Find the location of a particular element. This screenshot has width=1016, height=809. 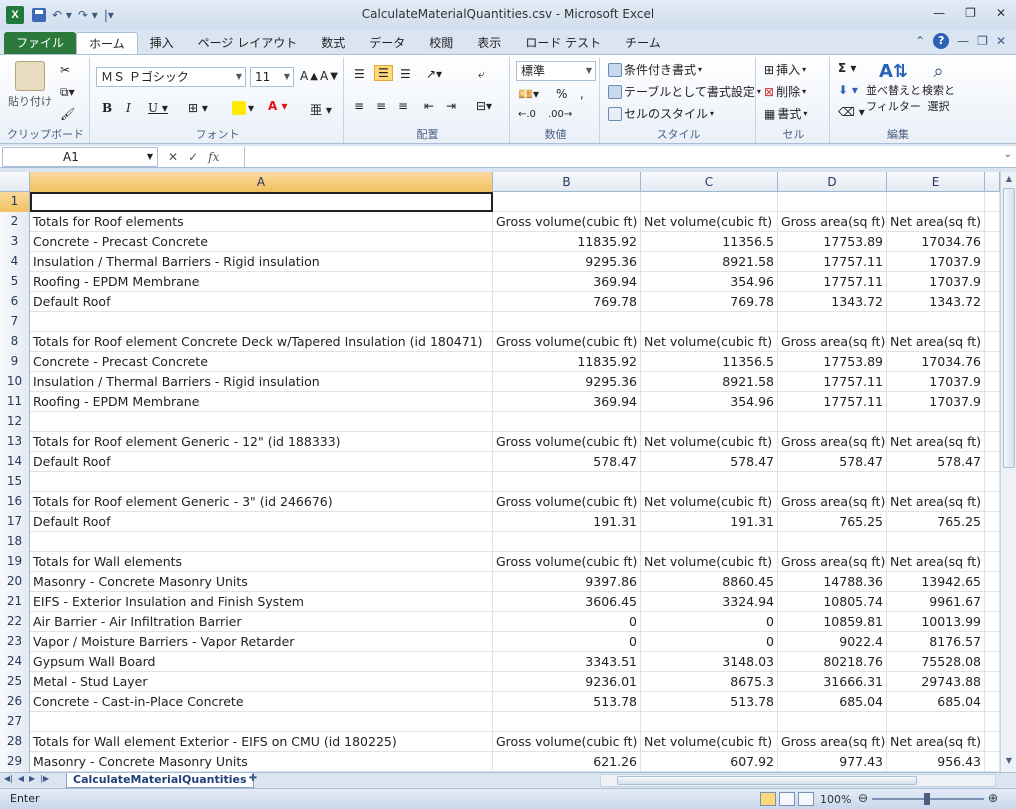

cell: 1343.72 is located at coordinates (936, 302).